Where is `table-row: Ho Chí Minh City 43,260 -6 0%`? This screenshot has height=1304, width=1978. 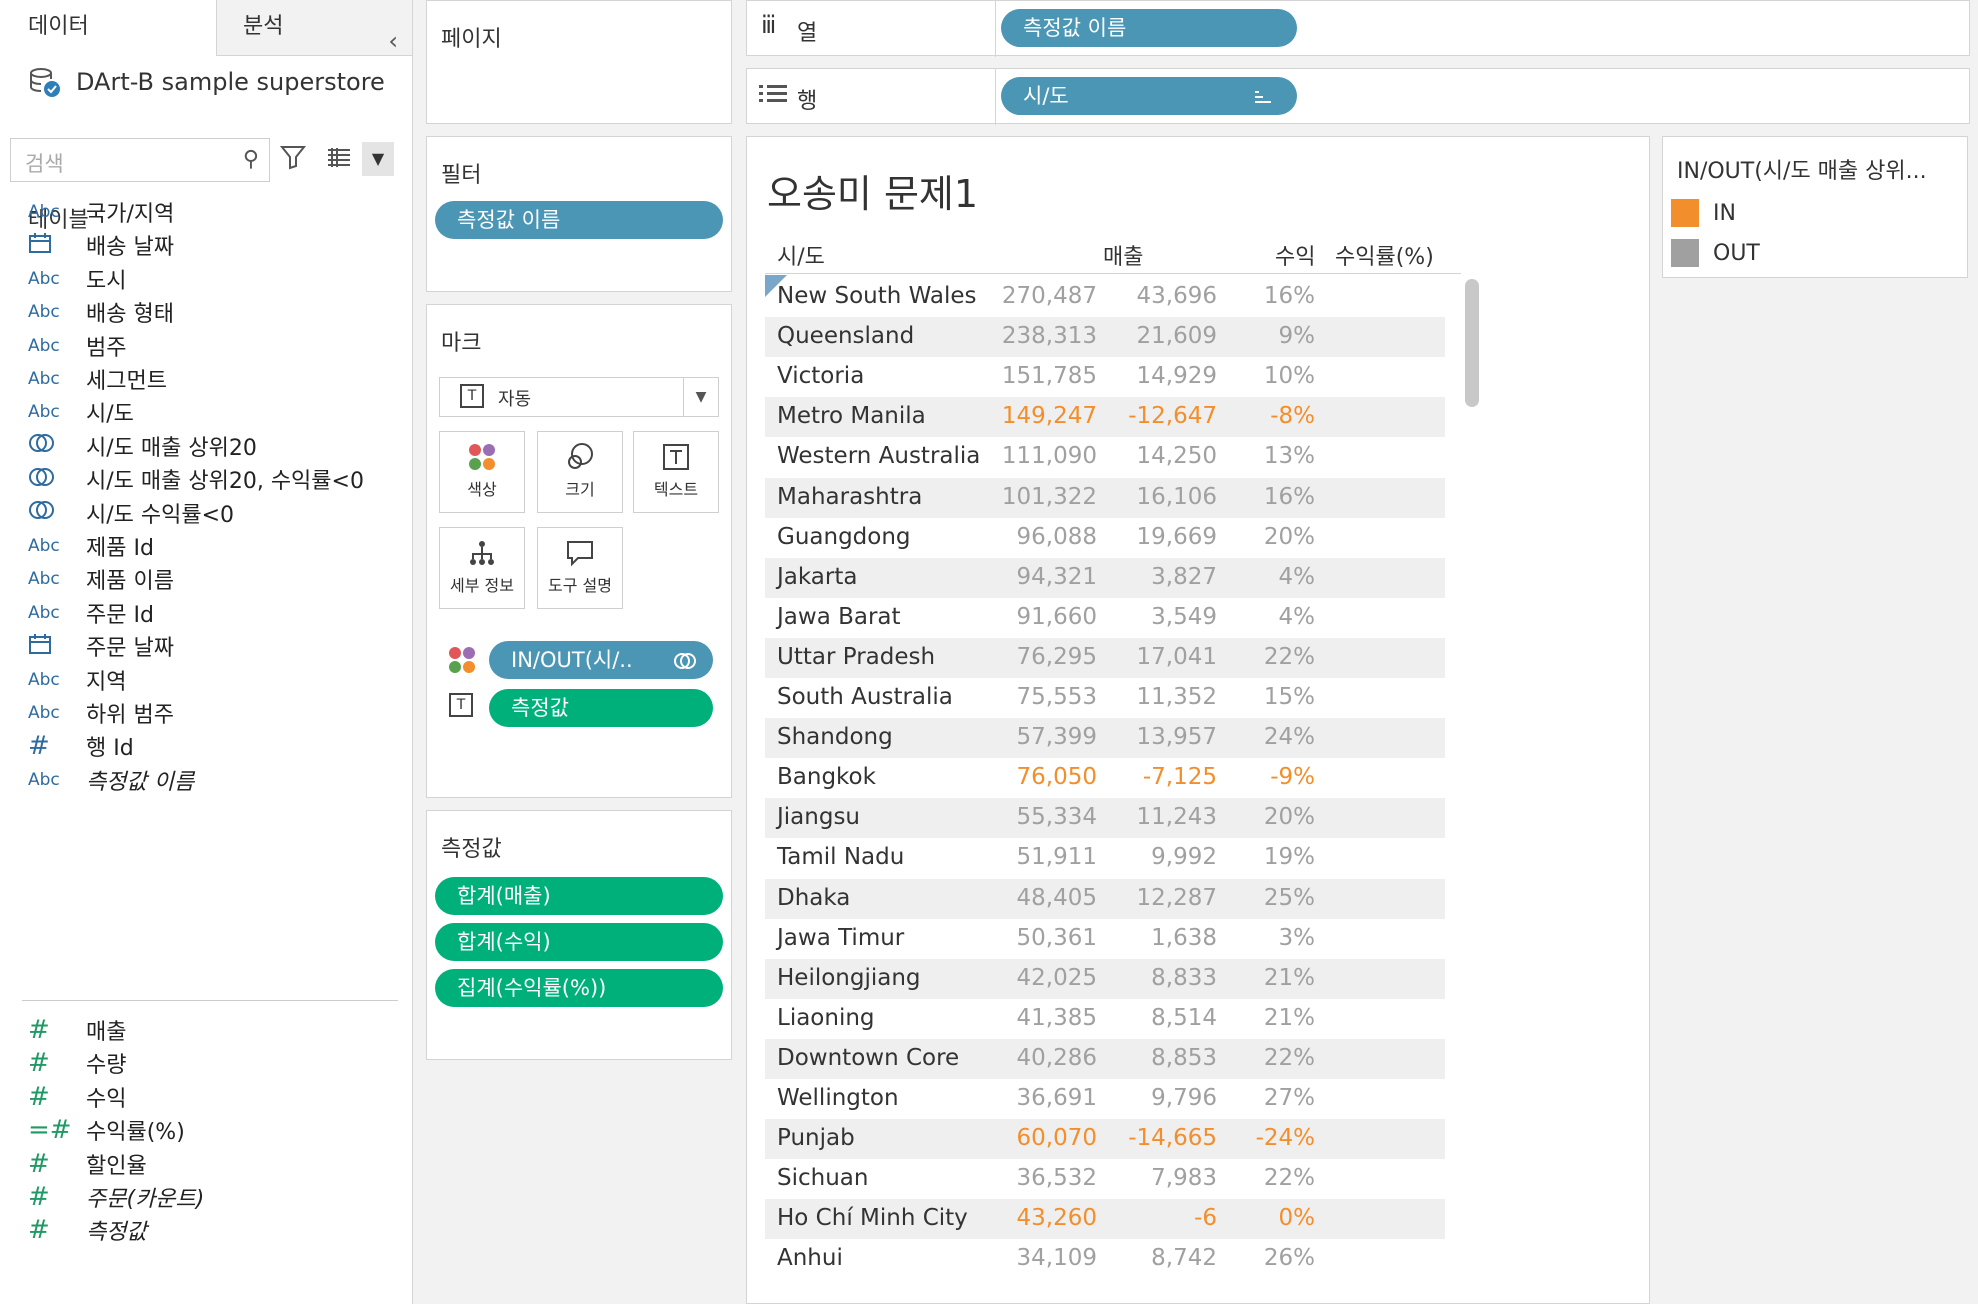 table-row: Ho Chí Minh City 43,260 -6 0% is located at coordinates (1105, 1219).